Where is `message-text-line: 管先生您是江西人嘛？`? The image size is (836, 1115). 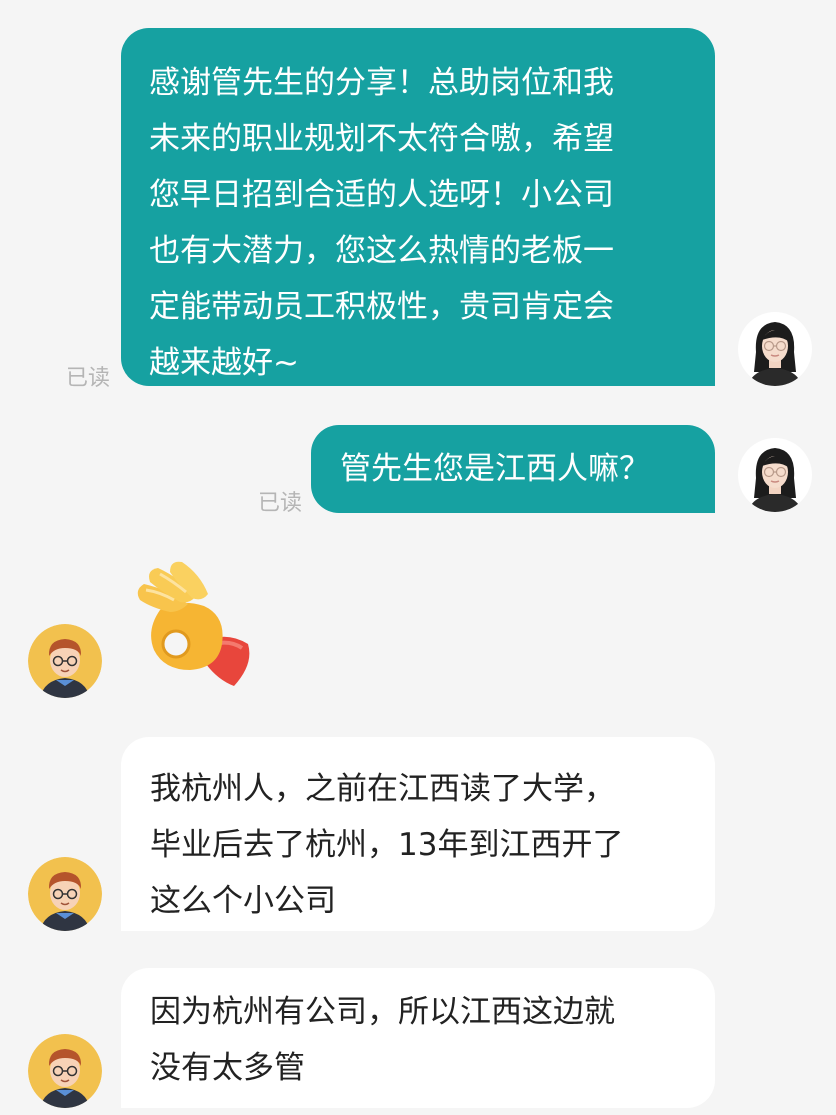
message-text-line: 管先生您是江西人嘛？ is located at coordinates (495, 469).